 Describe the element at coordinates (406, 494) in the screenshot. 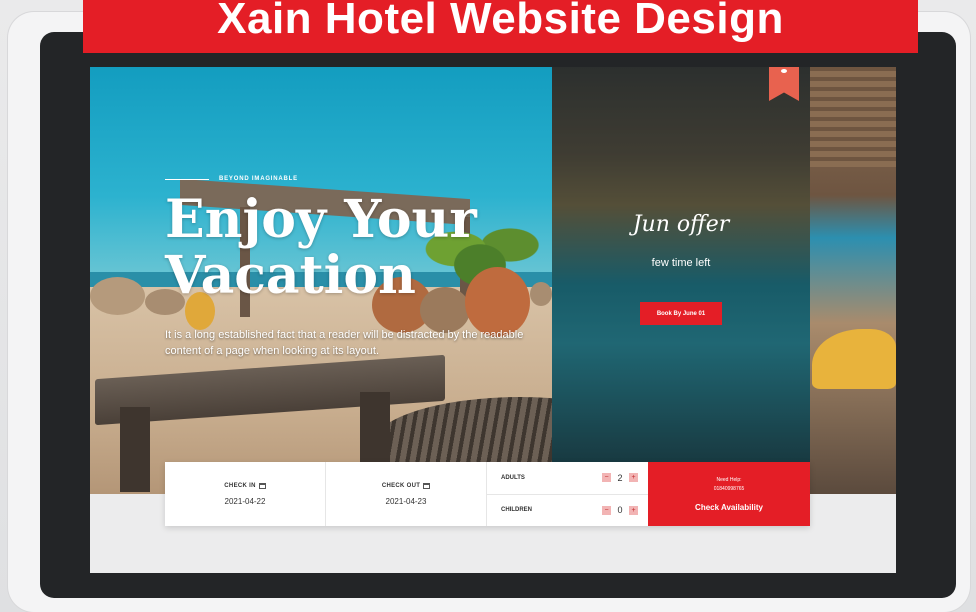

I see `check-out-field: CHECK OUT 2021-04-23` at that location.